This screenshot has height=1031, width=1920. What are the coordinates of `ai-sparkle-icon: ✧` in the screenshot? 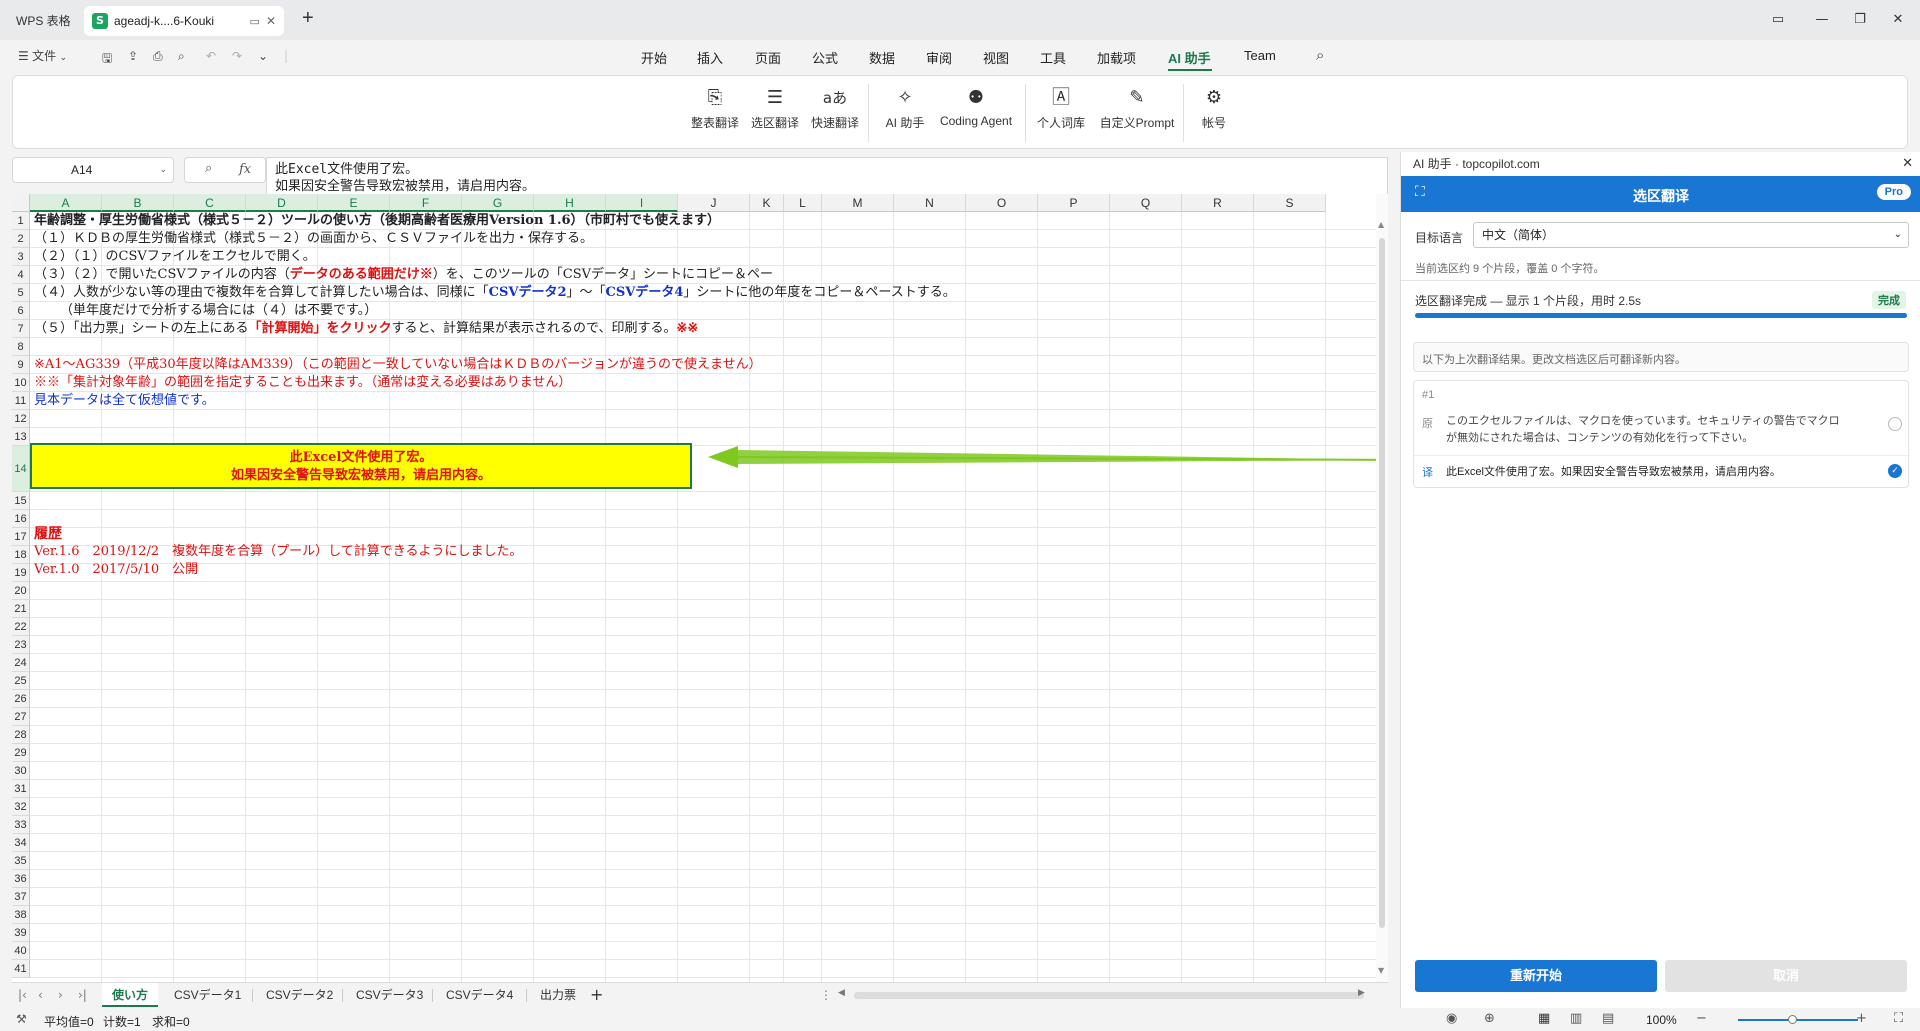 It's located at (905, 97).